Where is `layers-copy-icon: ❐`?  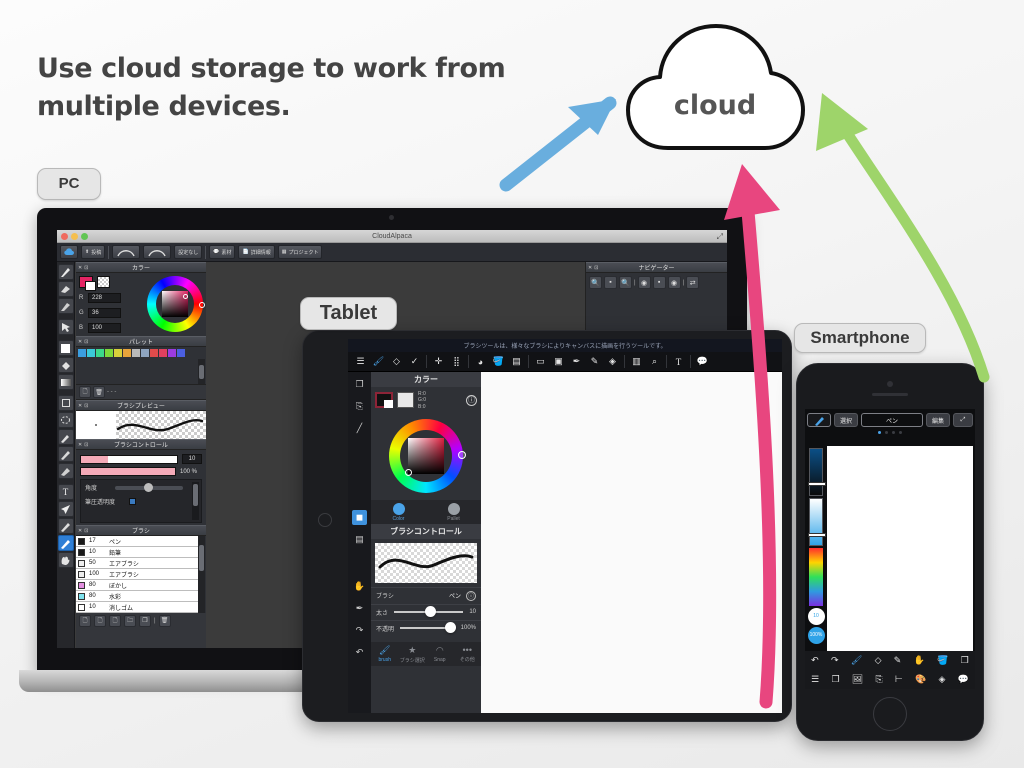 layers-copy-icon: ❐ is located at coordinates (359, 384).